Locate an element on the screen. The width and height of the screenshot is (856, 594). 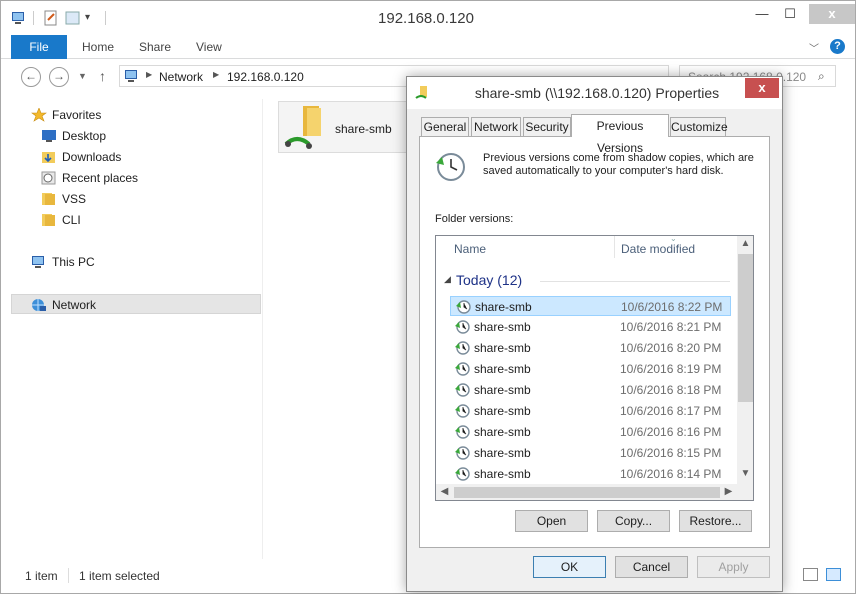
version-row: share-smb 10/6/2016 8:19 PM is located at coordinates (590, 369).